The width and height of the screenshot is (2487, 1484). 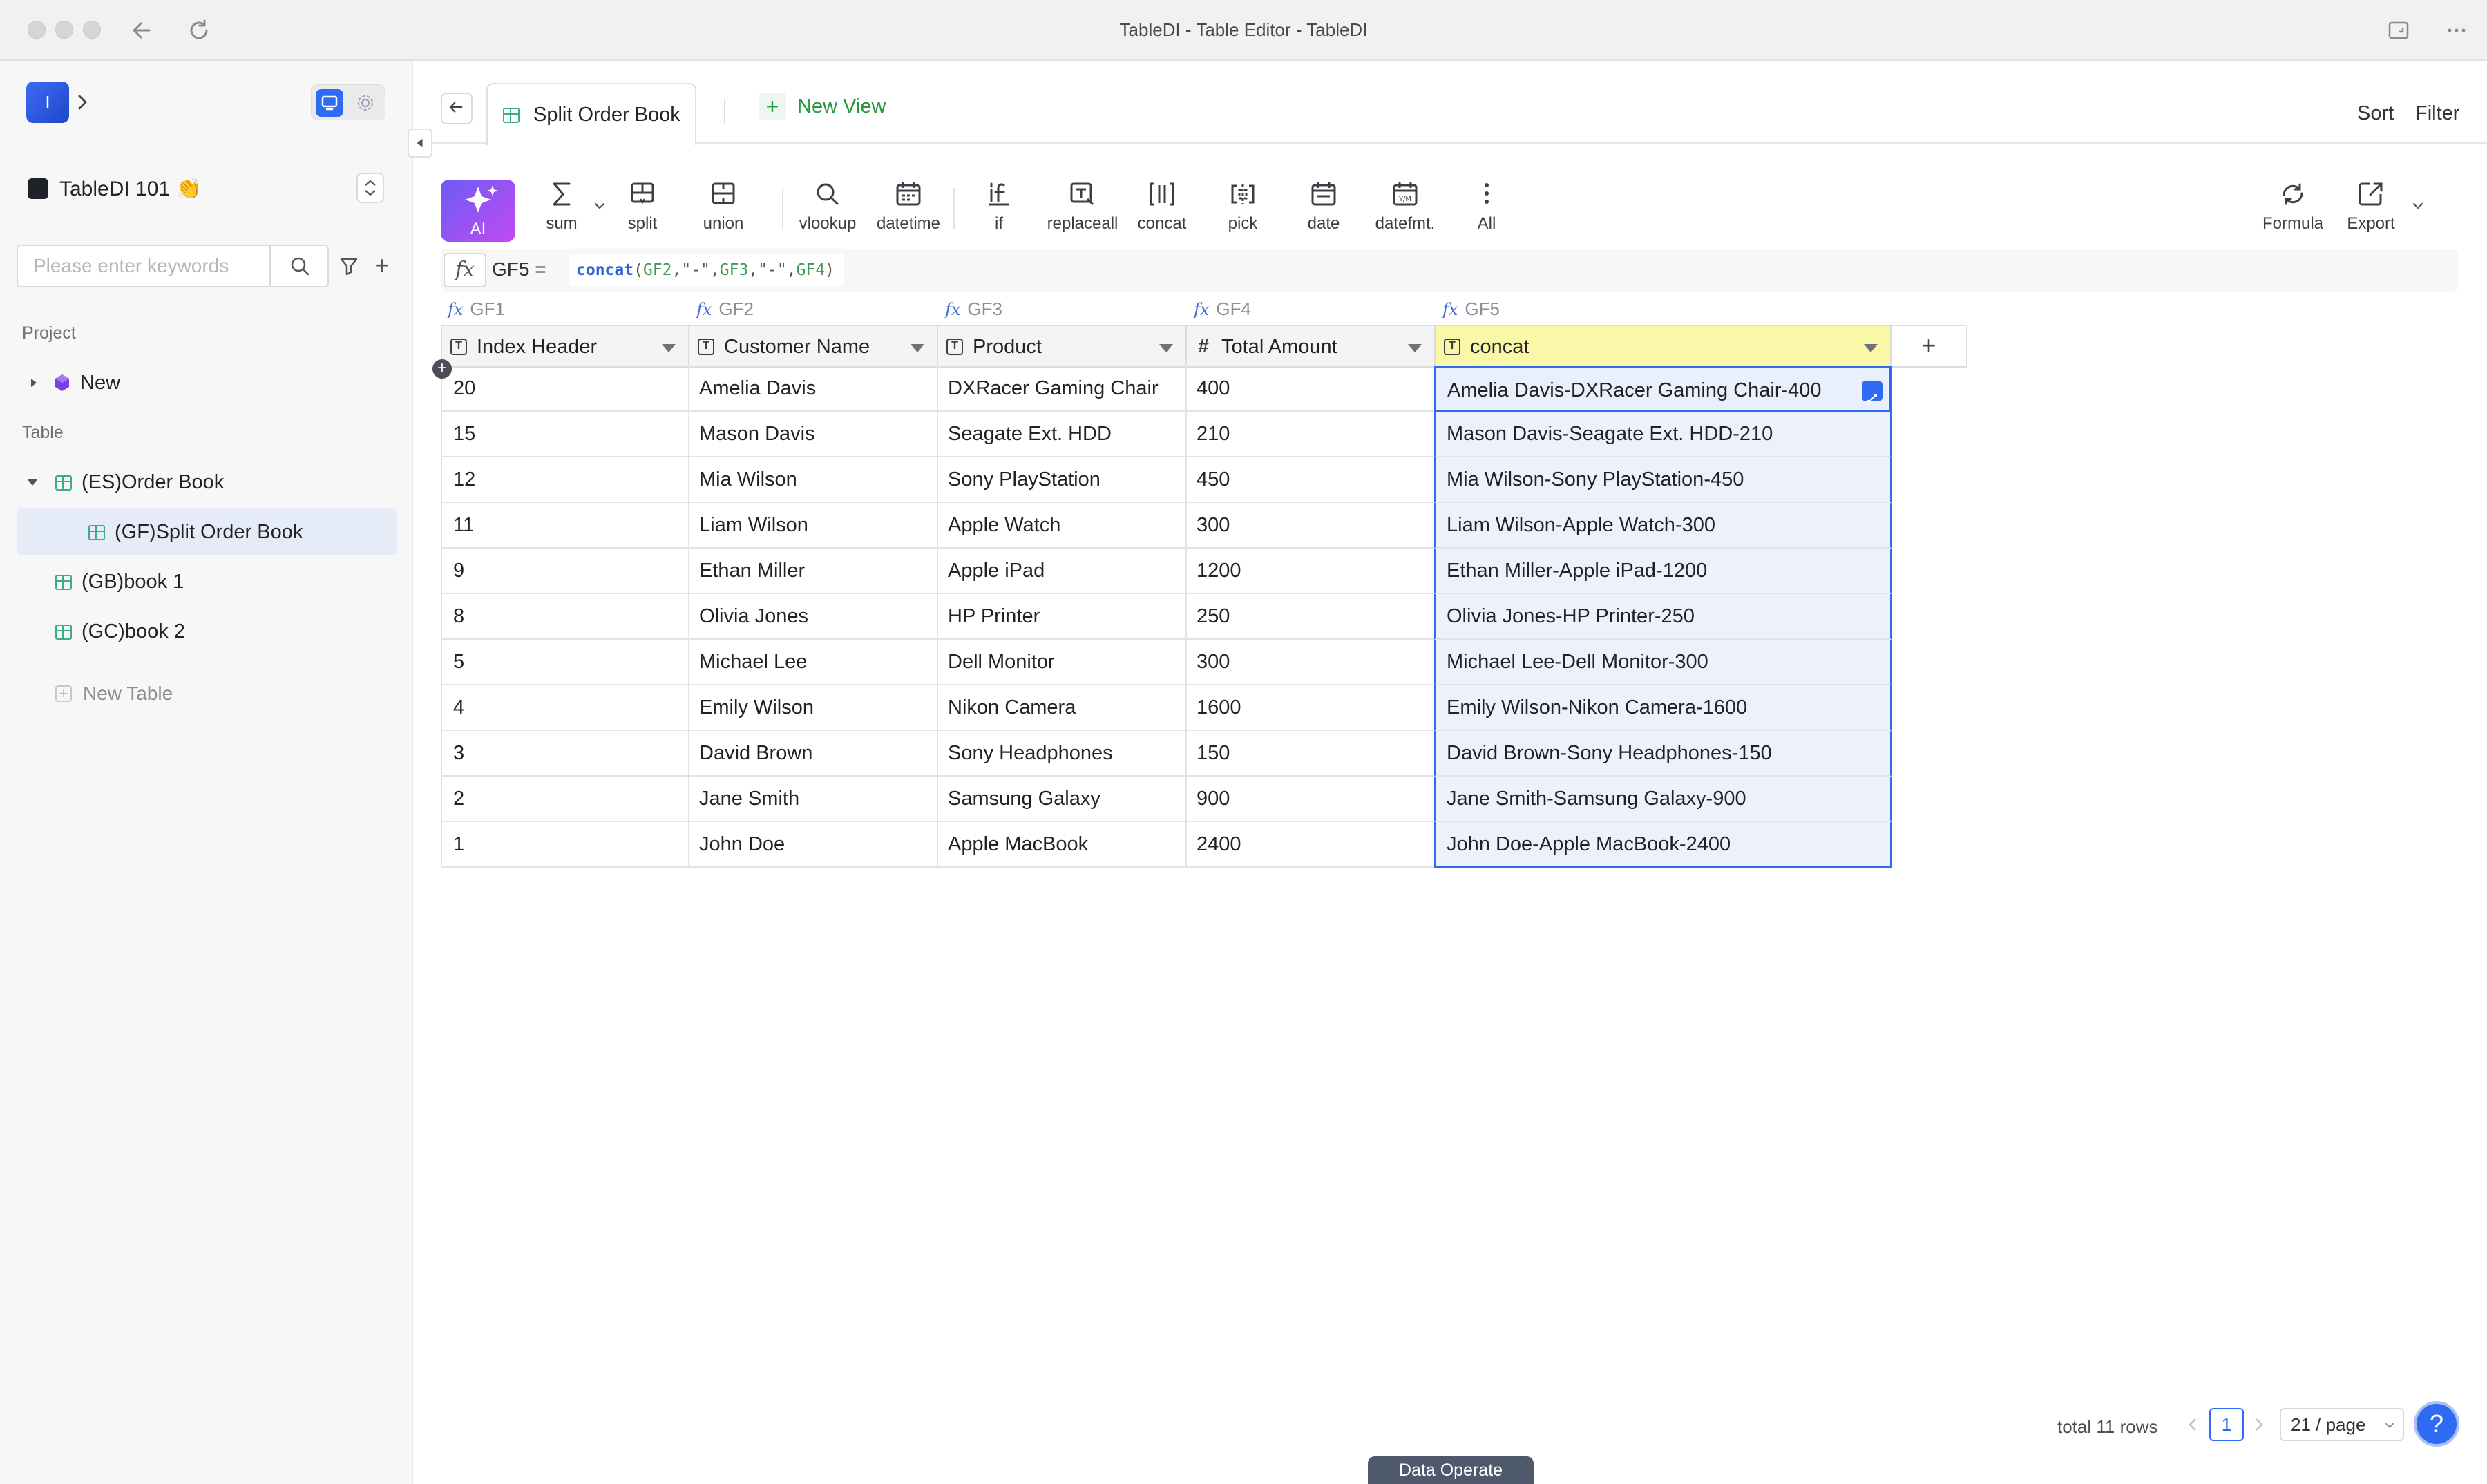 I want to click on concat-cell: Liam Wilson-Apple Watch-300, so click(x=1663, y=526).